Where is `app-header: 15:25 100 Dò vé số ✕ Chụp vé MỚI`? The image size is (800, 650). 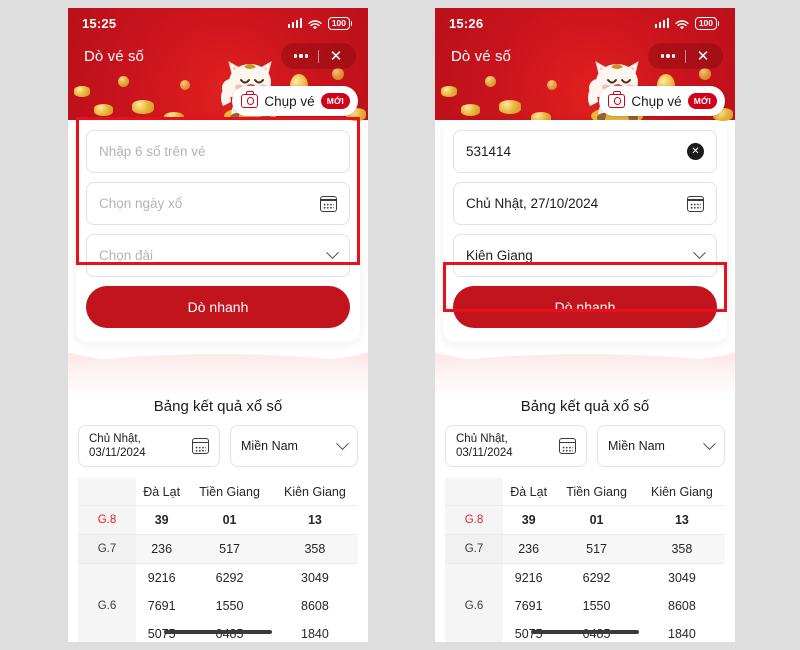
app-header: 15:25 100 Dò vé số ✕ Chụp vé MỚI is located at coordinates (218, 67).